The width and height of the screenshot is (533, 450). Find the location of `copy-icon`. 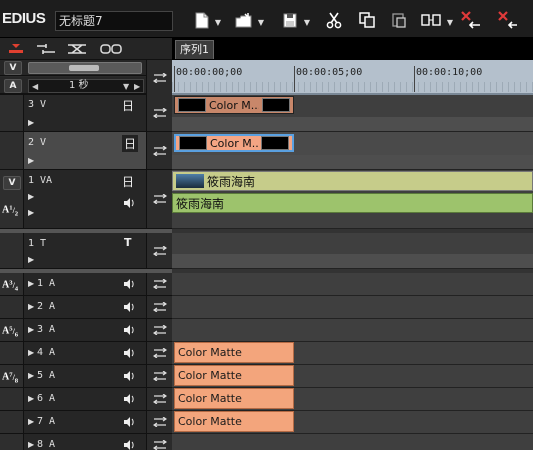

copy-icon is located at coordinates (367, 20).